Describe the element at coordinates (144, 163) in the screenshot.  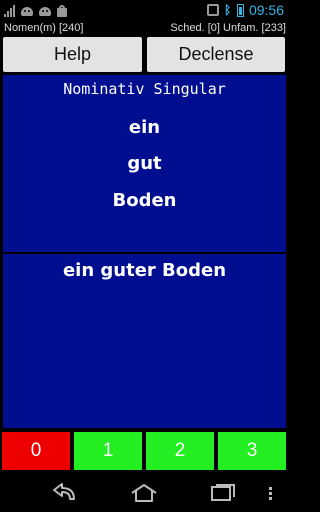
I see `adjective-word: gut` at that location.